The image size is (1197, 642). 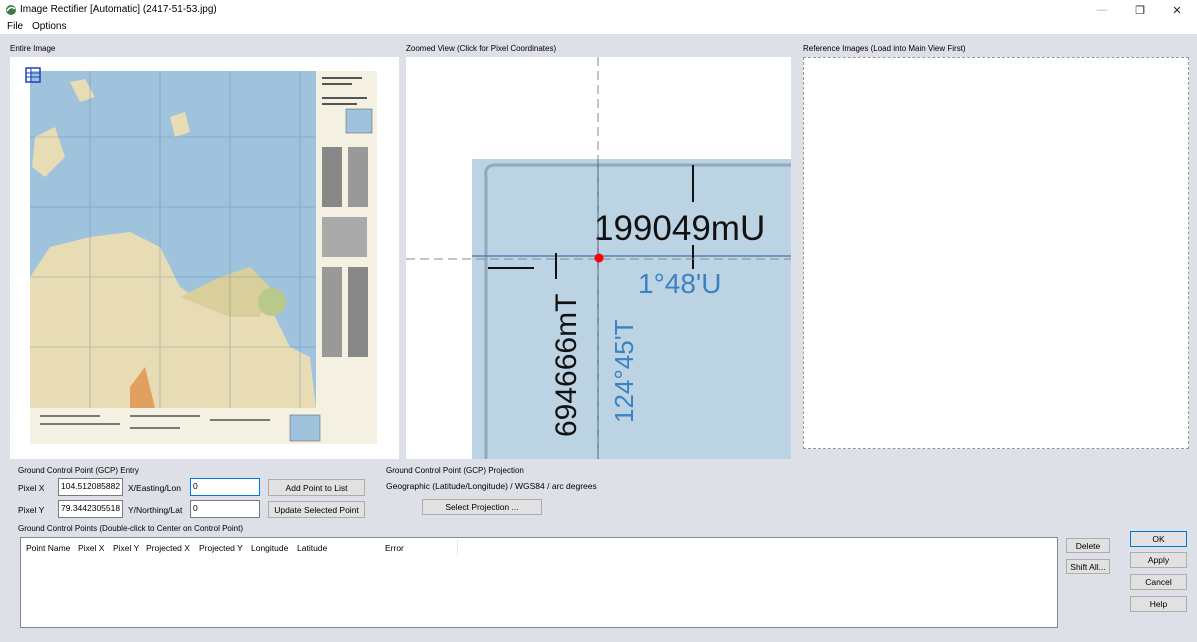 I want to click on restore-icon: ❐, so click(x=1140, y=10).